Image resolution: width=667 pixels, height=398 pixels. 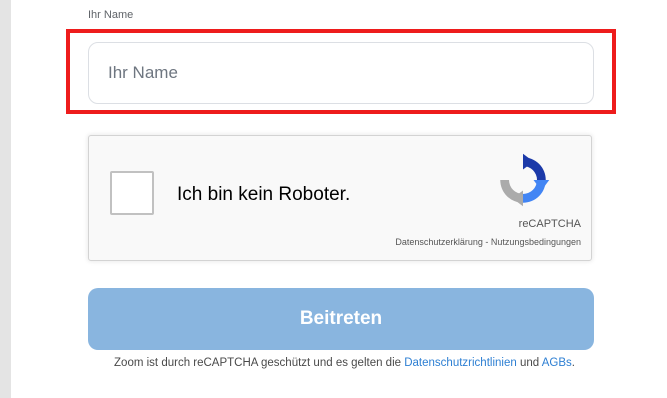 What do you see at coordinates (5, 199) in the screenshot?
I see `page-side-border` at bounding box center [5, 199].